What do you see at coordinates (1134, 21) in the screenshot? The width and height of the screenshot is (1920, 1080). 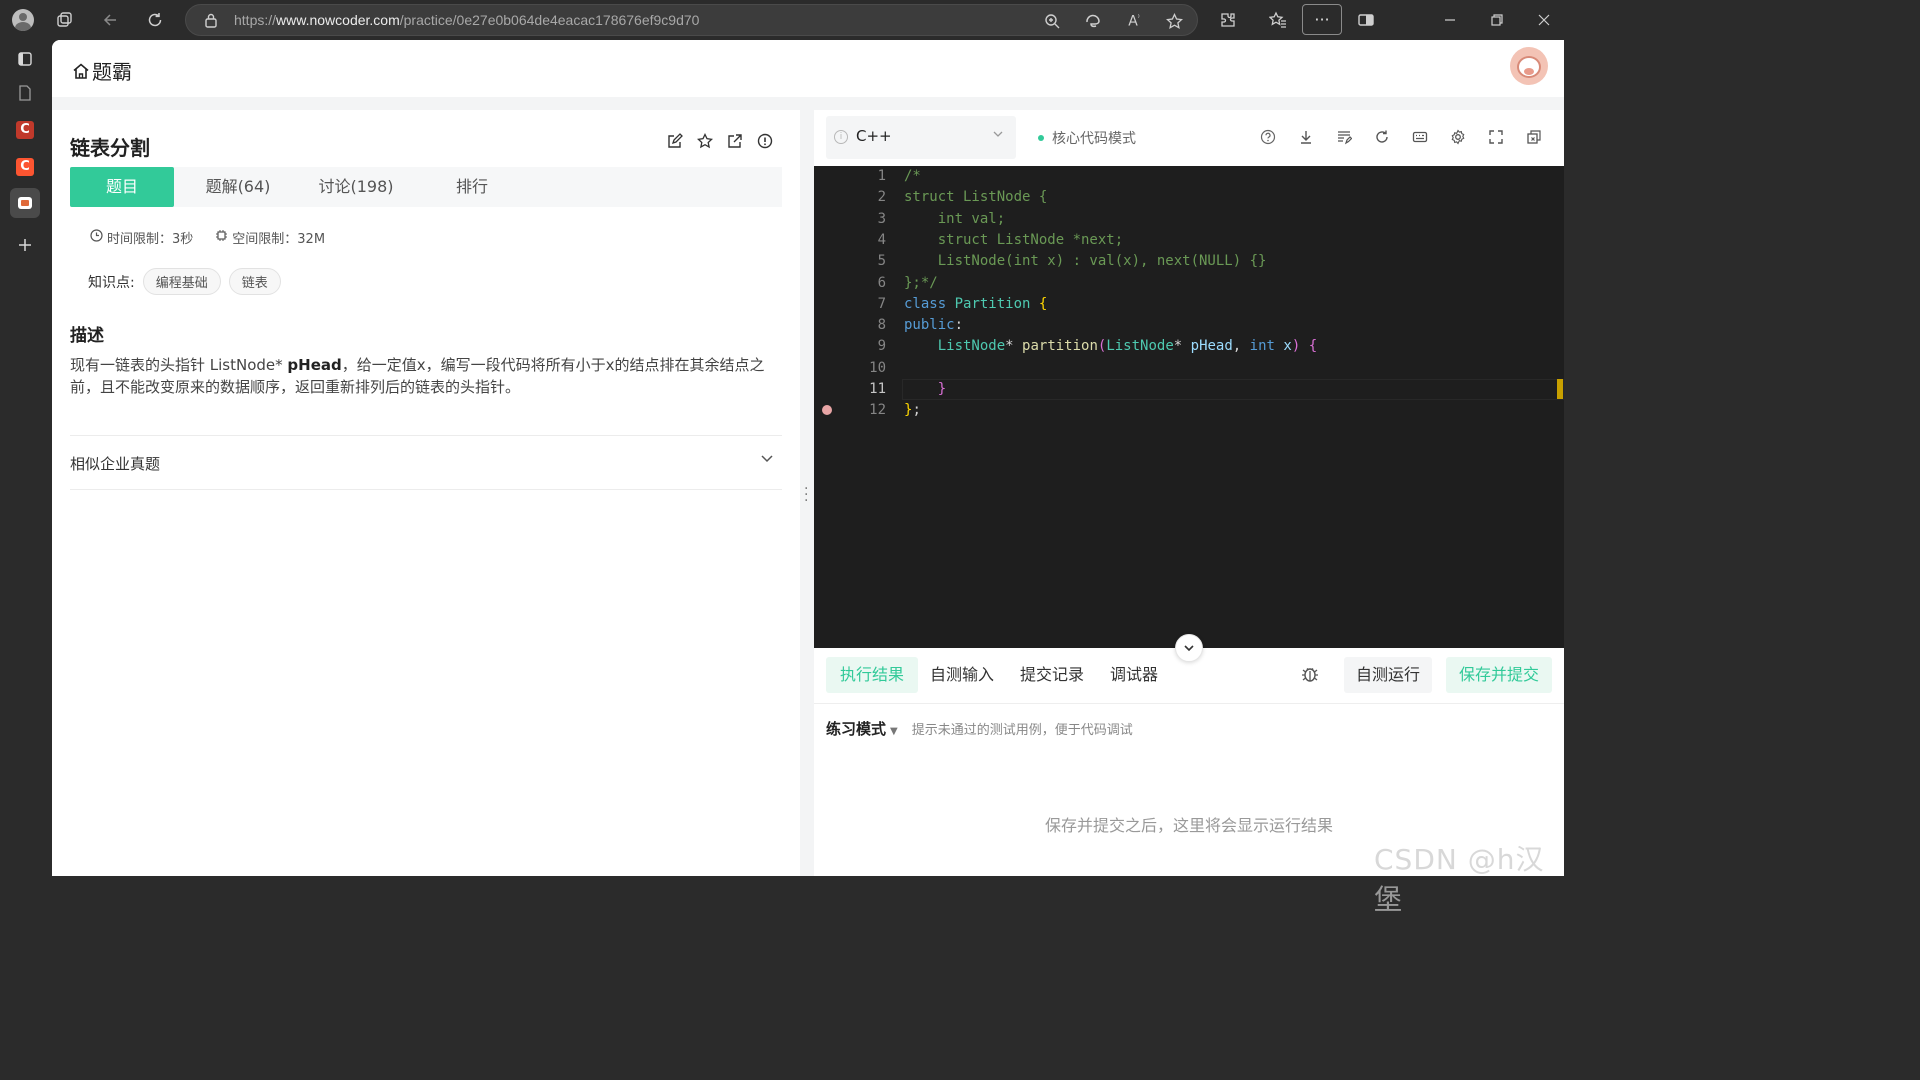 I see `read-aloud-icon: A⁾` at bounding box center [1134, 21].